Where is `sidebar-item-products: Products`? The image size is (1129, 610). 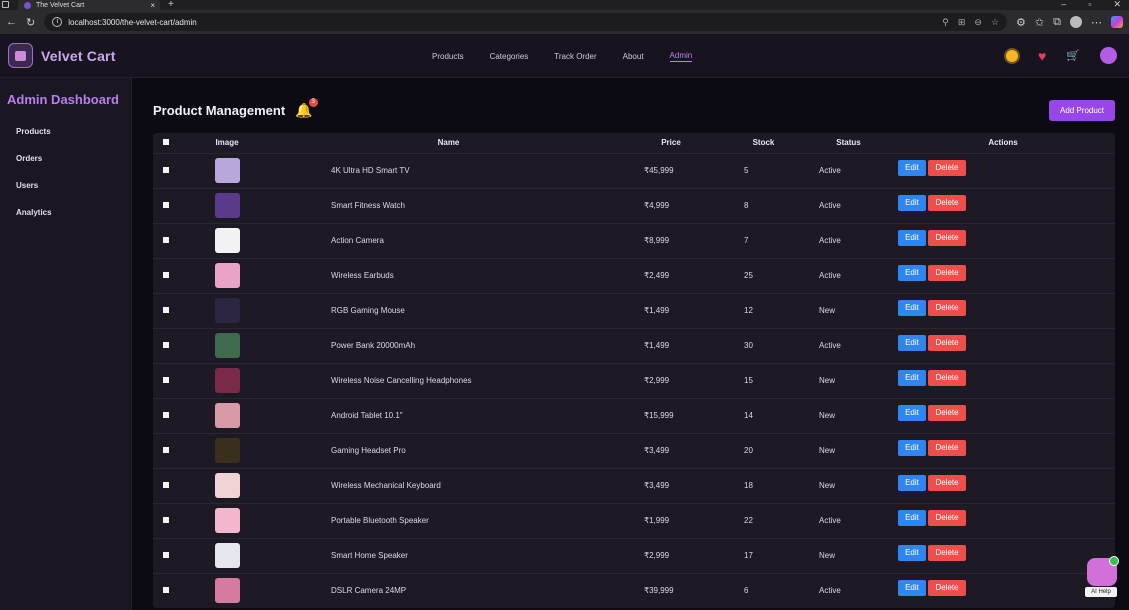 sidebar-item-products: Products is located at coordinates (73, 131).